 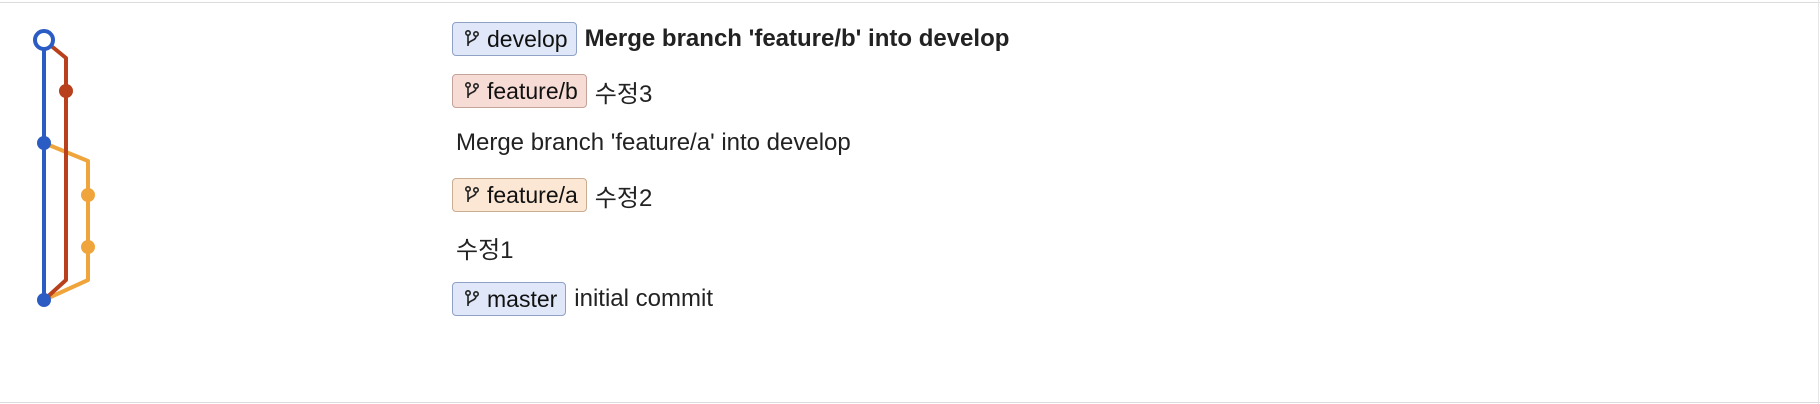 What do you see at coordinates (1126, 91) in the screenshot?
I see `commit-row: feature/b 수정3` at bounding box center [1126, 91].